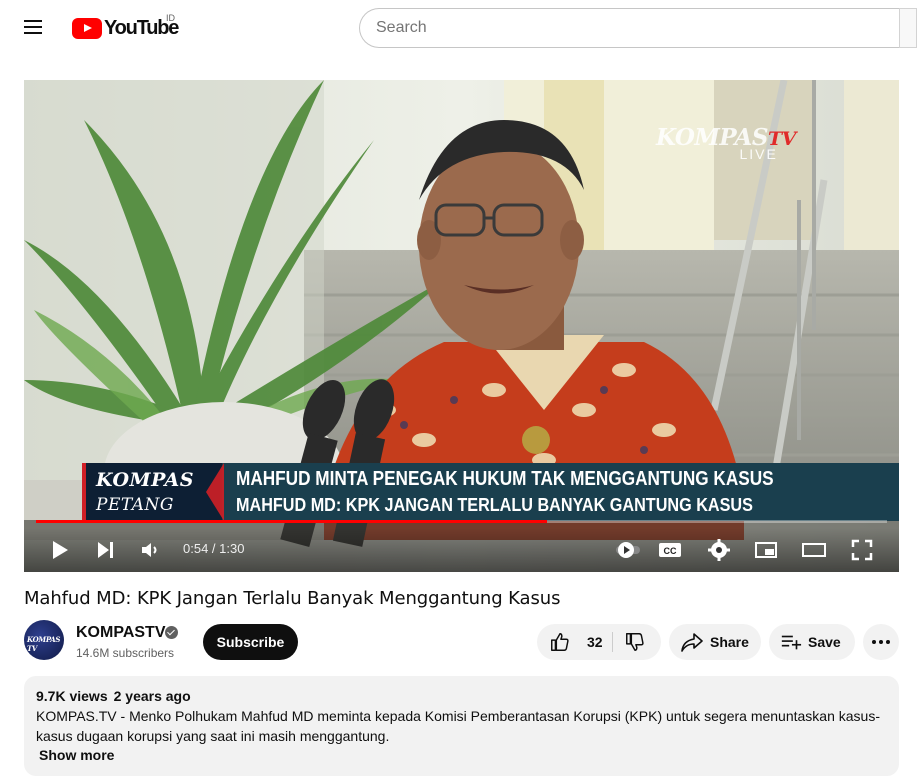 This screenshot has height=776, width=917. I want to click on progress-bar, so click(461, 521).